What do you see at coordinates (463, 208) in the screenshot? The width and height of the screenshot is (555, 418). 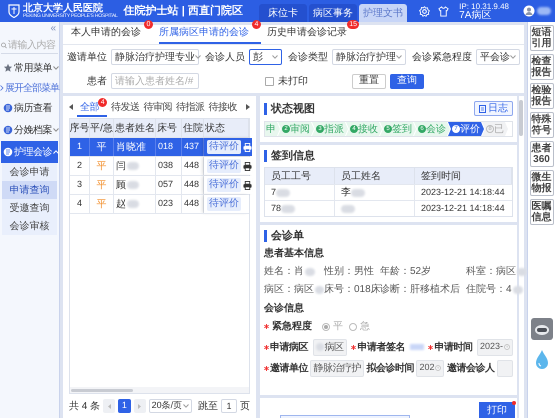 I see `table-cell-text: 2023-12-21 14:18:44` at bounding box center [463, 208].